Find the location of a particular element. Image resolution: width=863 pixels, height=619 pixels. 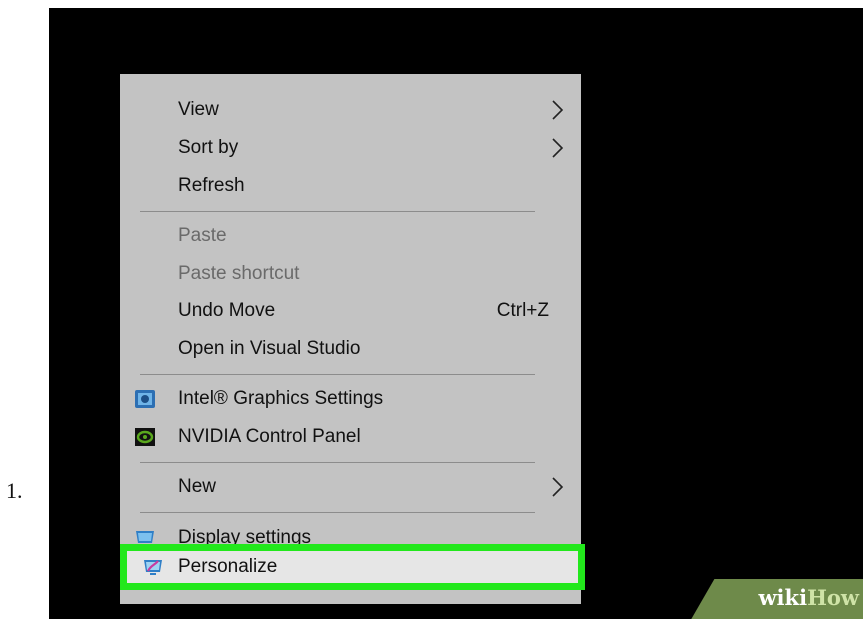

menu-item-nvidia-control-panel: NVIDIA Control Panel is located at coordinates (350, 437).